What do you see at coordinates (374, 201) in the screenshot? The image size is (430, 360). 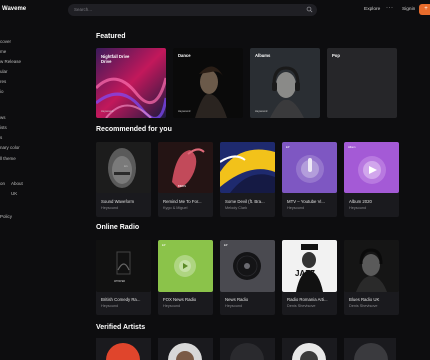 I see `card-title: Album 2020` at bounding box center [374, 201].